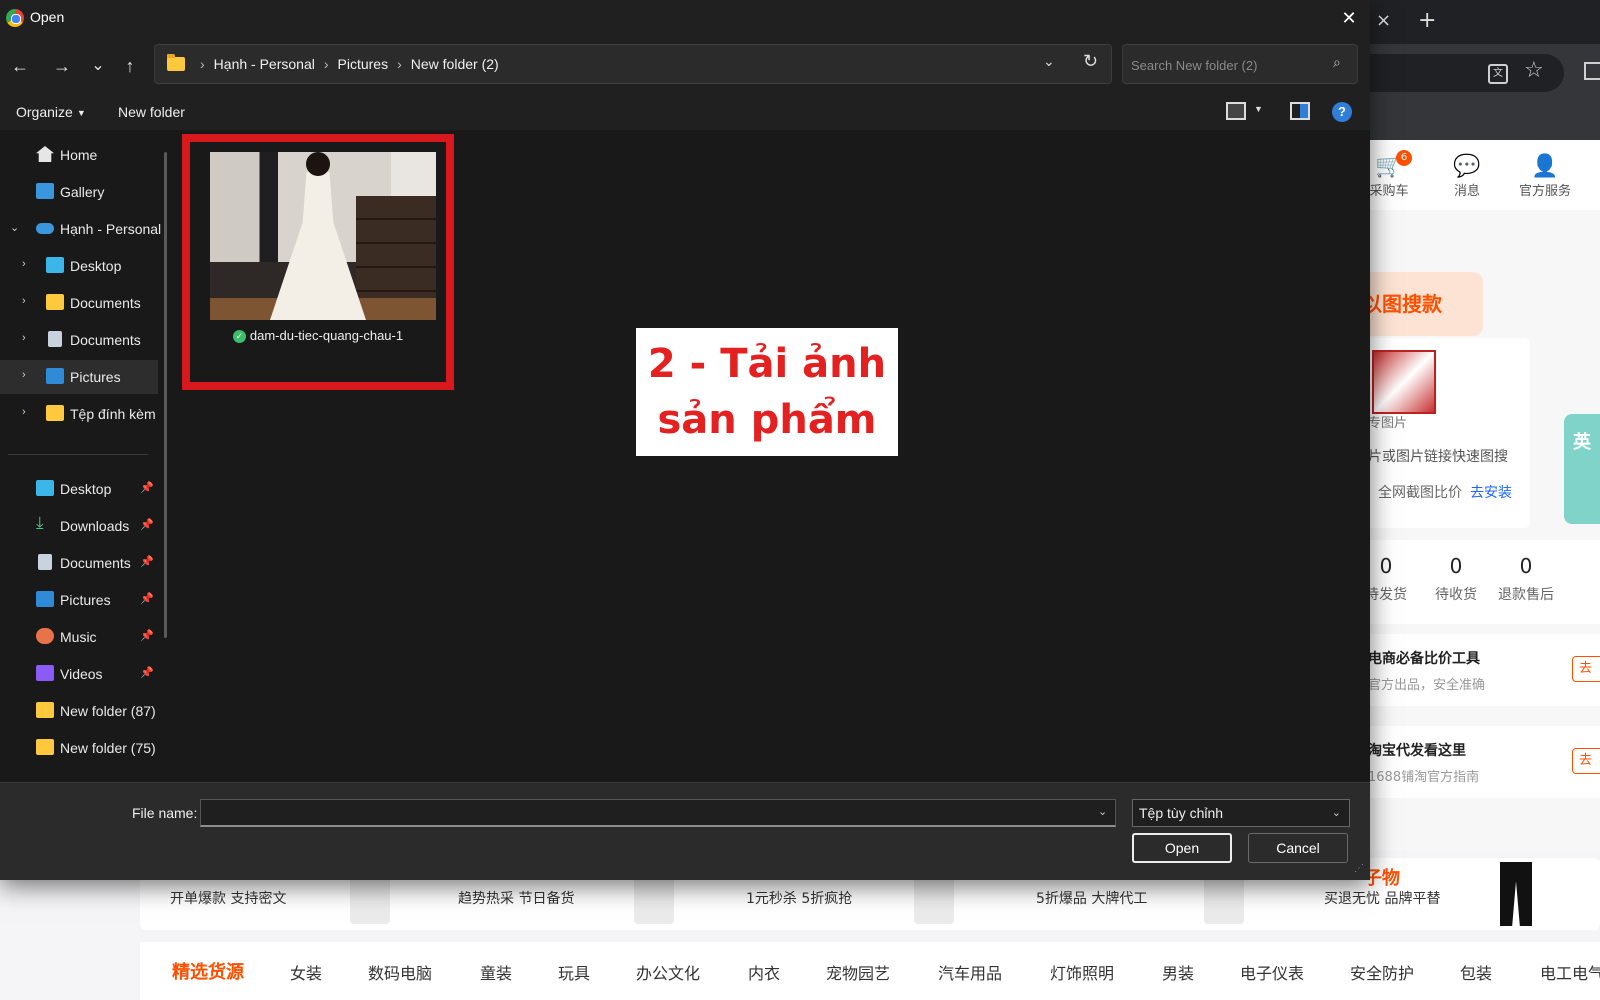  I want to click on quick-access-folder: New folder (87), so click(79, 711).